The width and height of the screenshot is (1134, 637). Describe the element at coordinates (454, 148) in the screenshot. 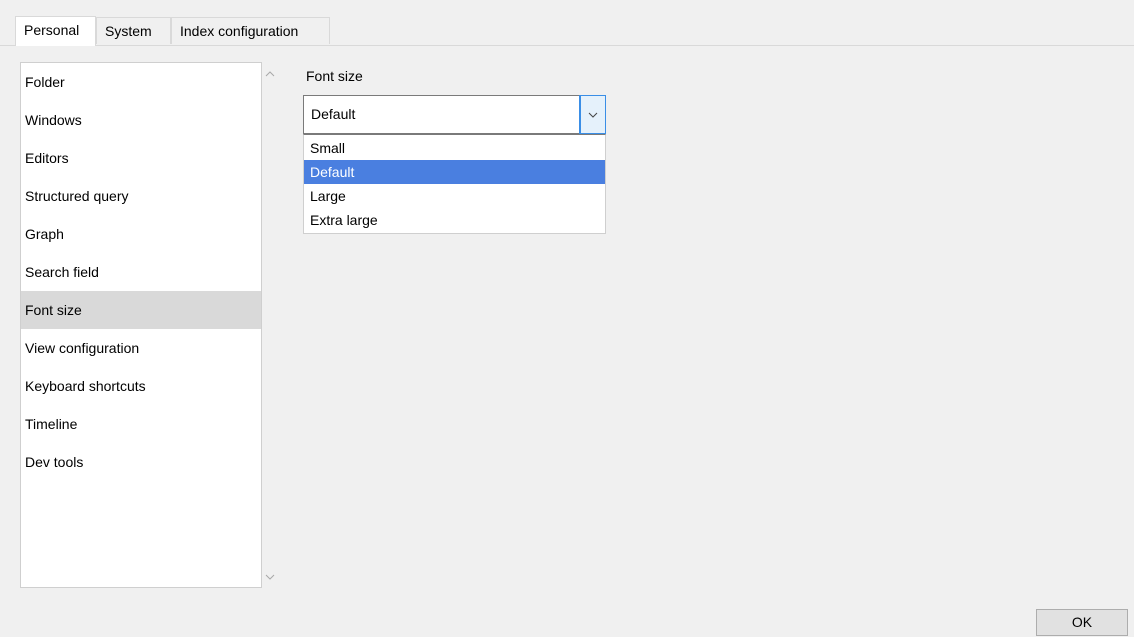

I see `dropdown-option-small: Small` at that location.